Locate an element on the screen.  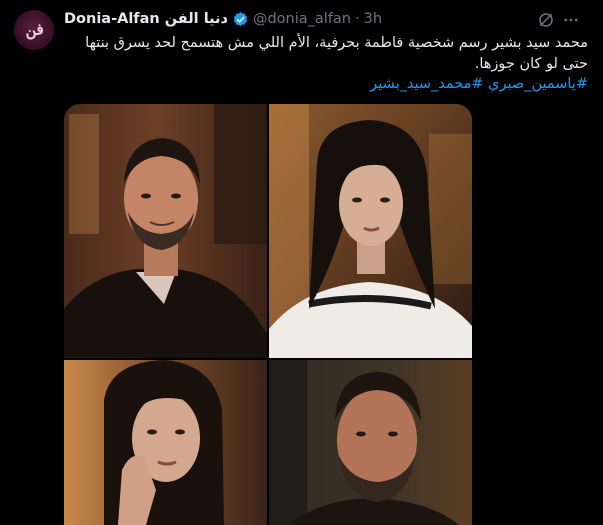
woman-hand-on-chin-photo is located at coordinates (165, 442).